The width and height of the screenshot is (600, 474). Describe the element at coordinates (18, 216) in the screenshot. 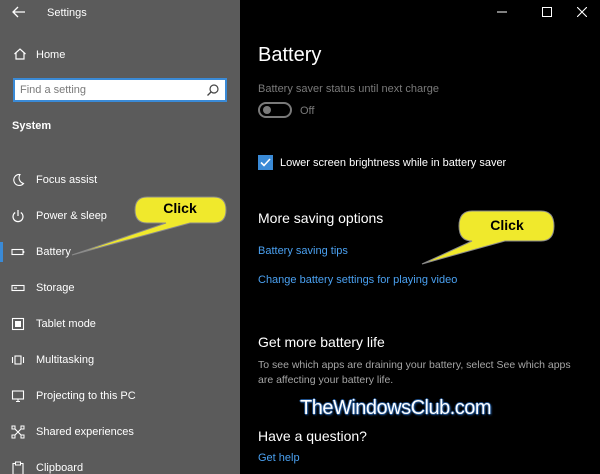

I see `power-icon` at that location.